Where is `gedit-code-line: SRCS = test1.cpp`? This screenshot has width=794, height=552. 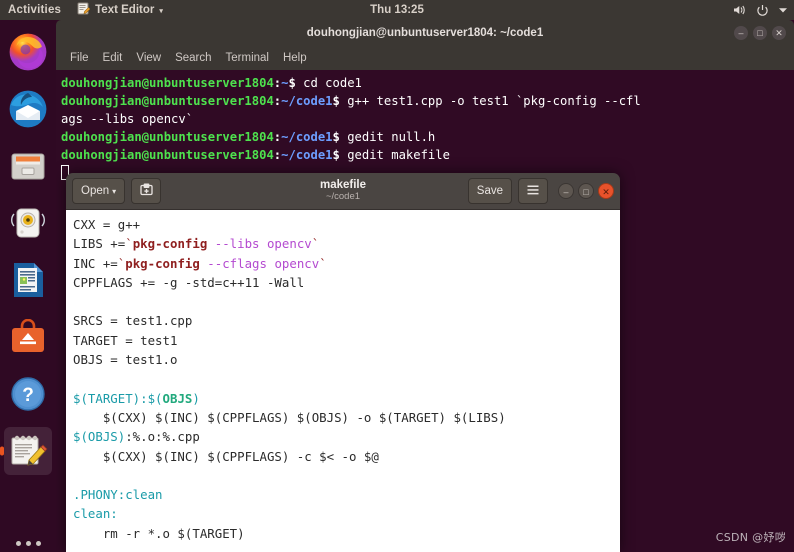
gedit-code-line: SRCS = test1.cpp is located at coordinates (346, 320).